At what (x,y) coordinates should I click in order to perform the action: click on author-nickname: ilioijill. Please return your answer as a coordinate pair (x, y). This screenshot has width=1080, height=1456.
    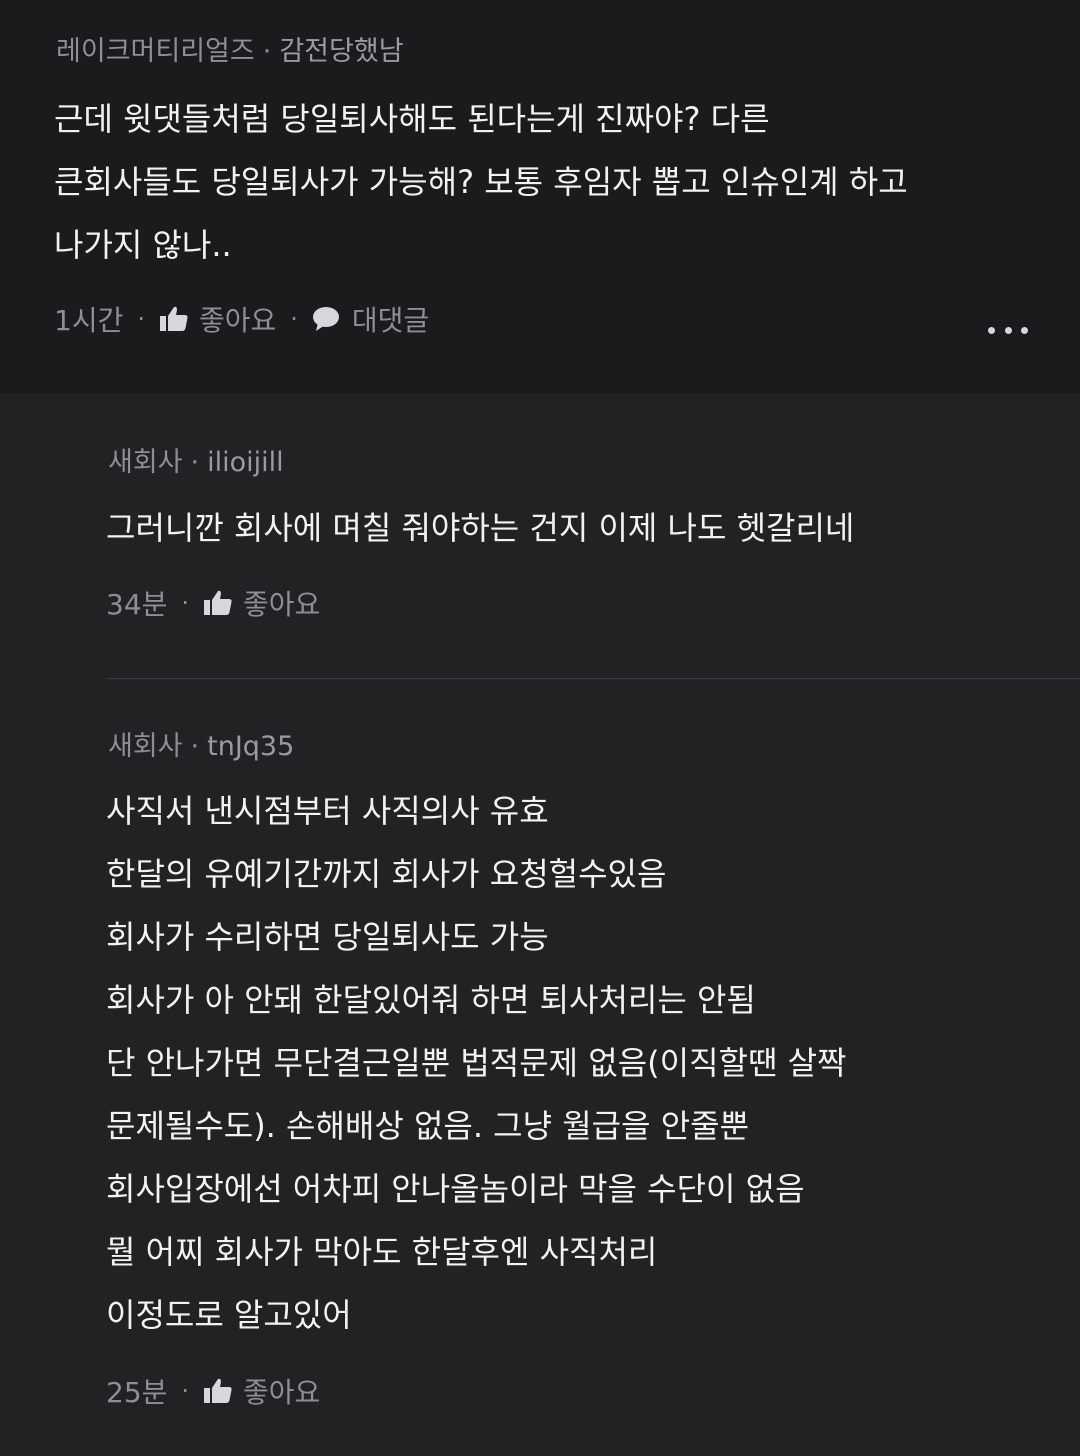
    Looking at the image, I should click on (245, 462).